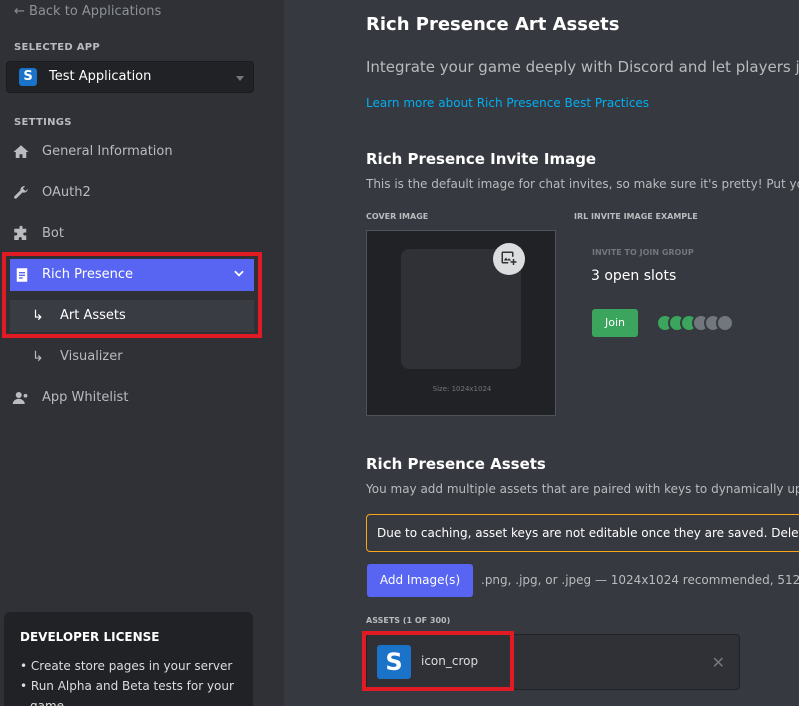  I want to click on sidebar-item-app-whitelist: App Whitelist, so click(142, 398).